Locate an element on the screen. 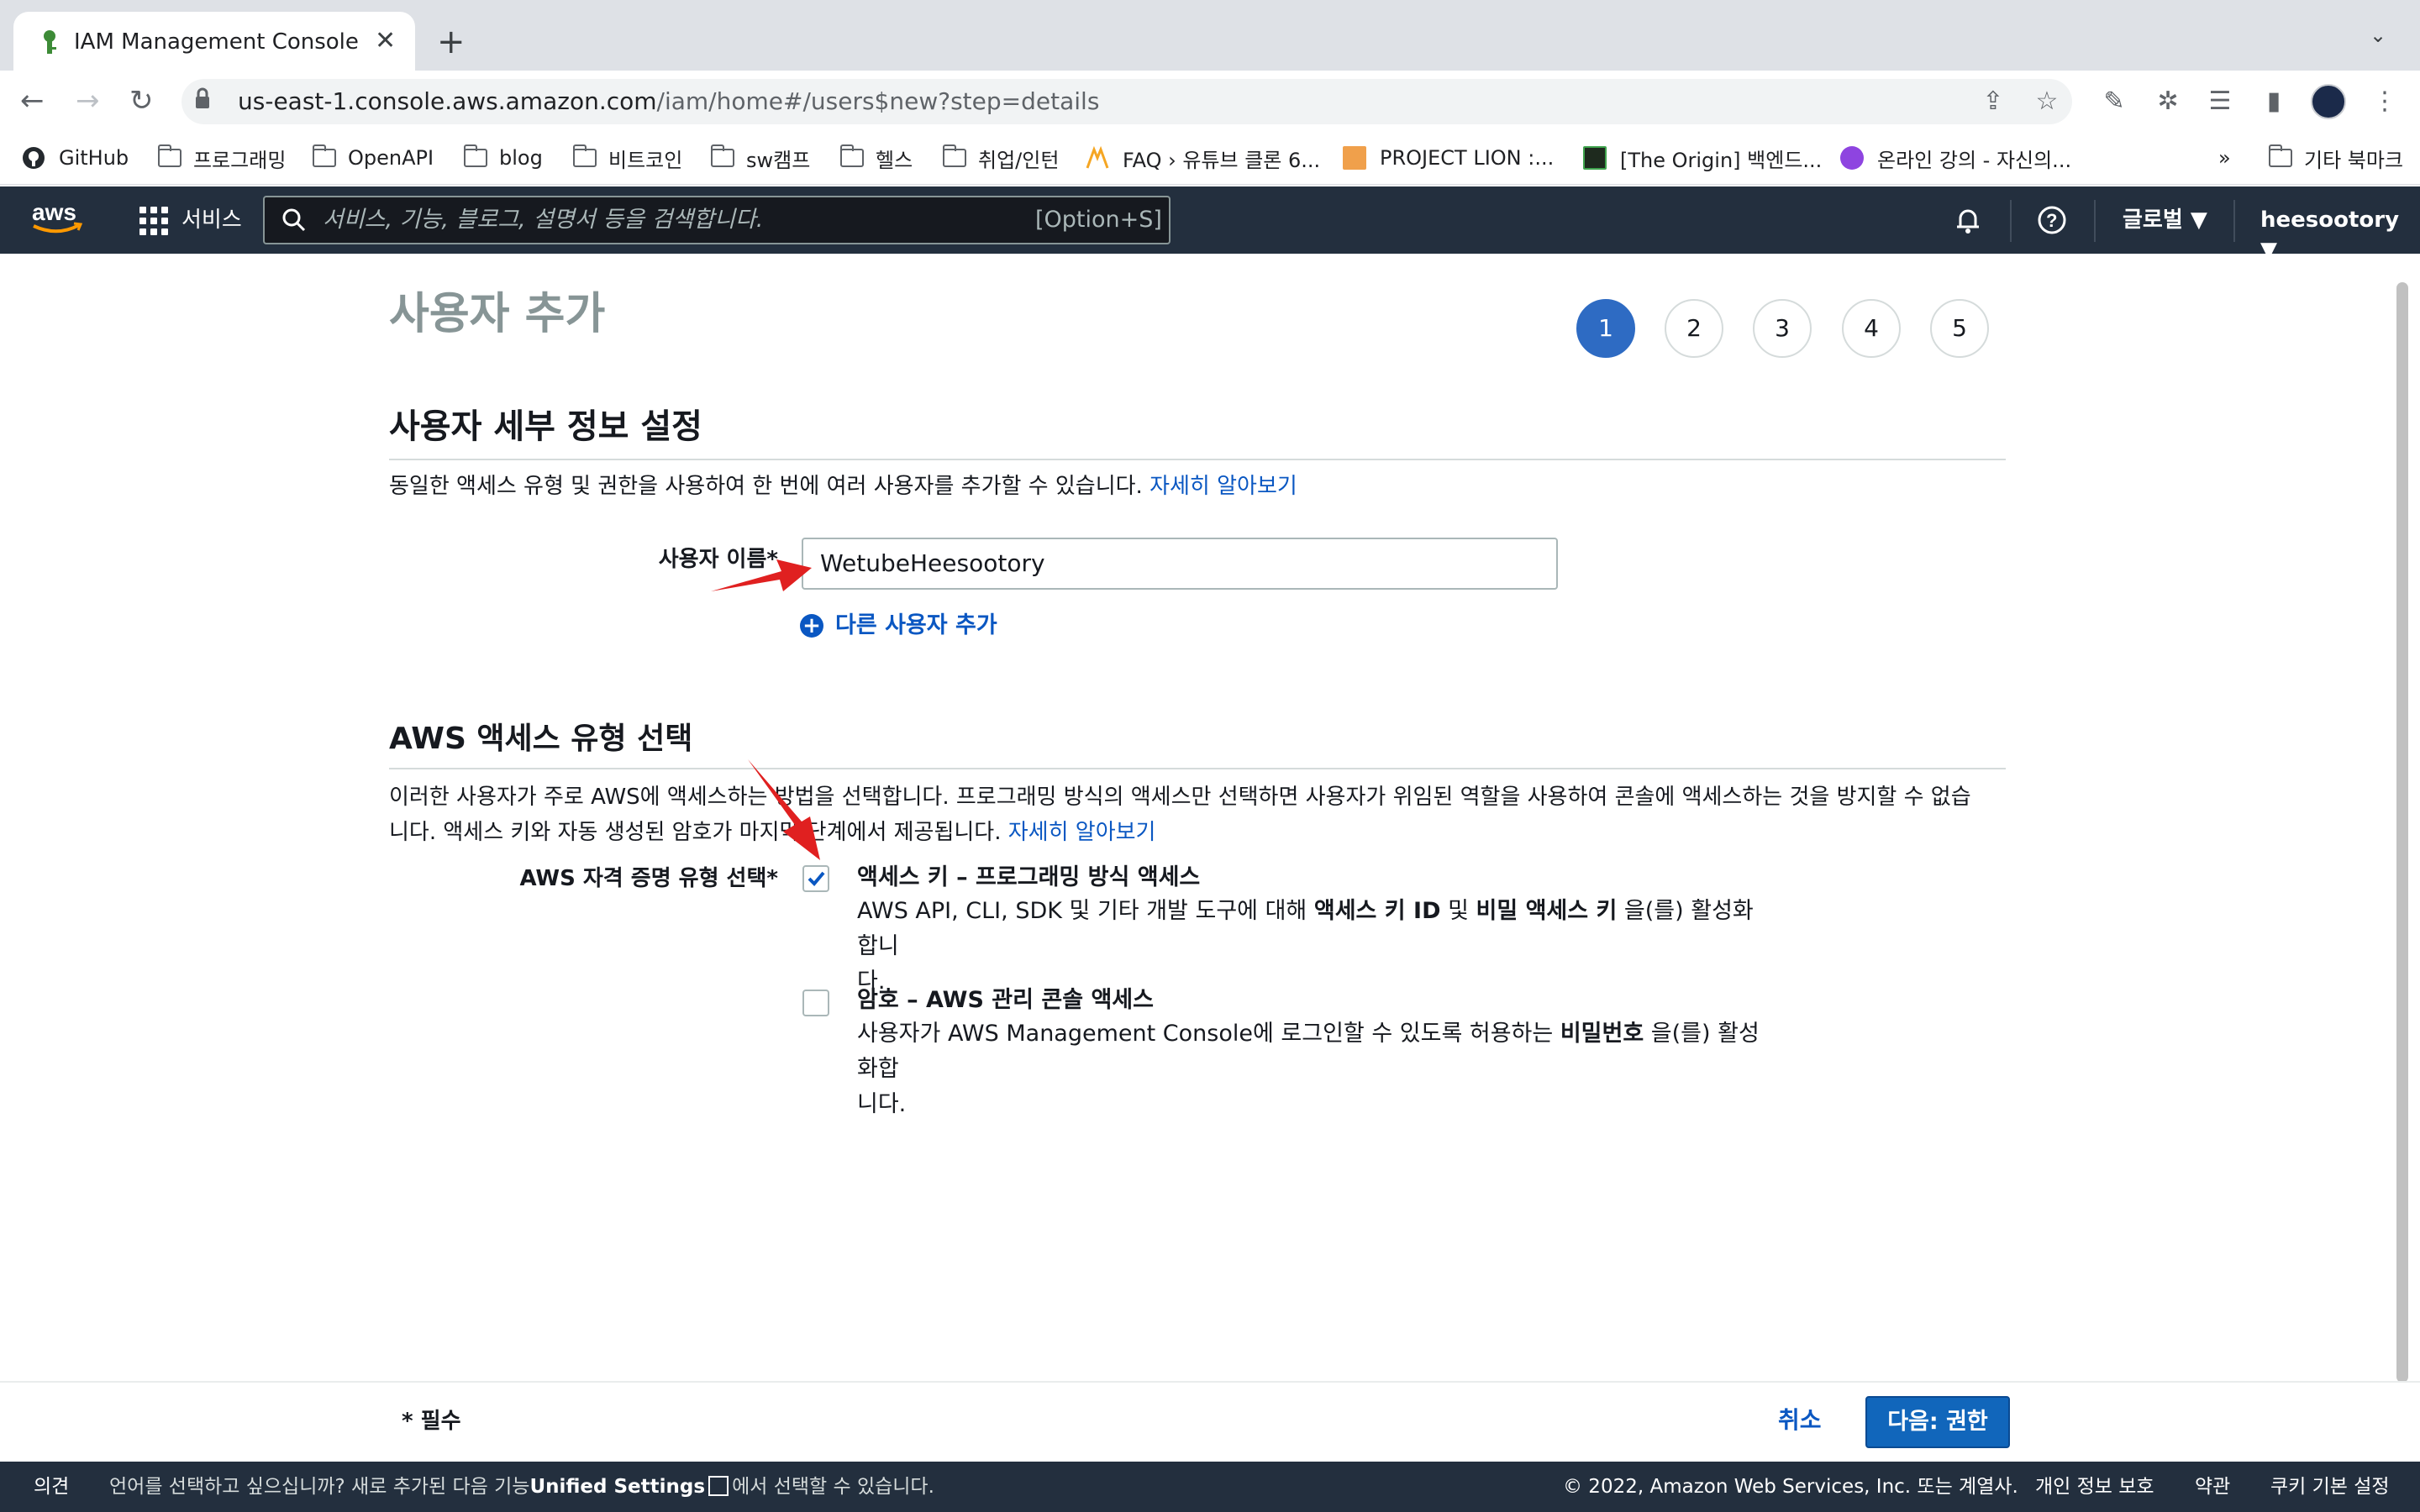 The height and width of the screenshot is (1512, 2420). nomad-logo-icon is located at coordinates (1097, 157).